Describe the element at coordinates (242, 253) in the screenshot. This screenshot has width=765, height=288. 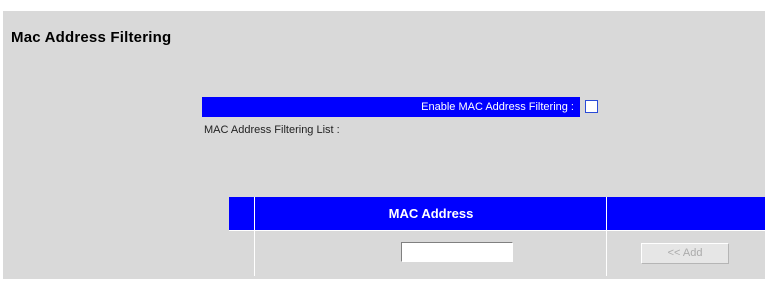
I see `table-cell-index` at that location.